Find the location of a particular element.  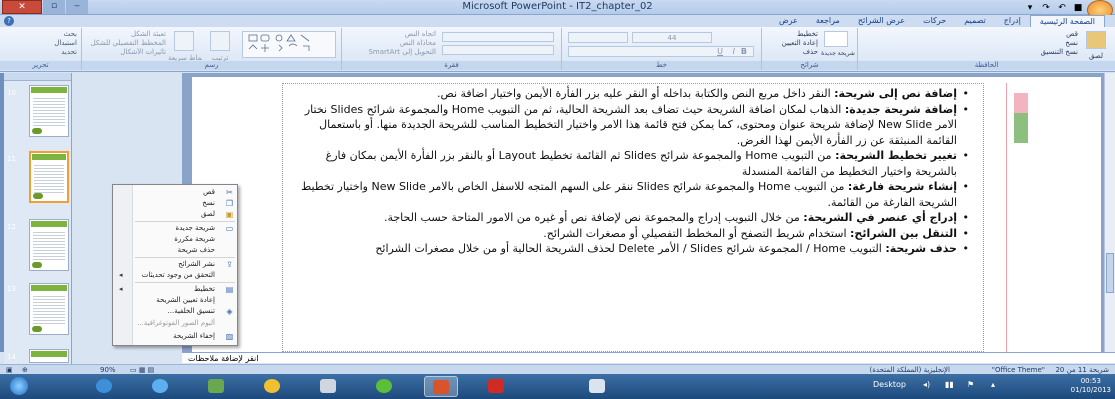

italic-icon: I is located at coordinates (734, 51).